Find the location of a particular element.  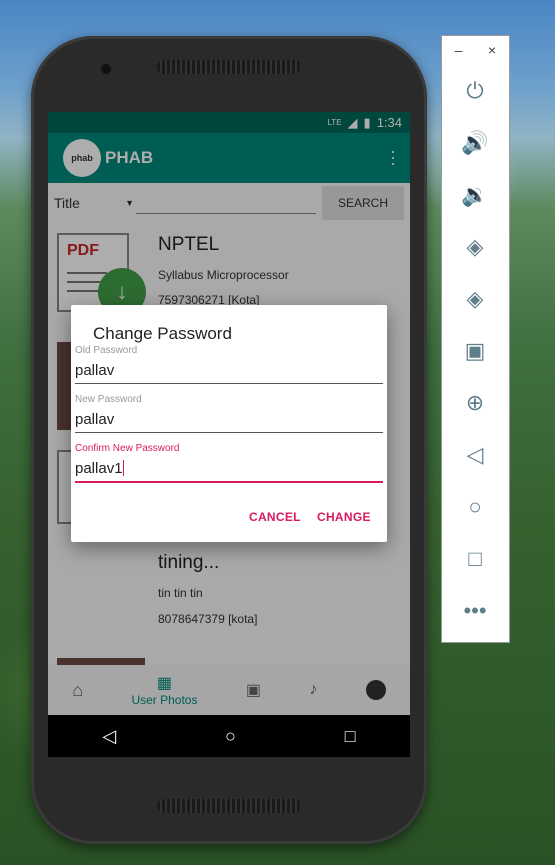

volume-up-icon: 🔊 is located at coordinates (475, 143).